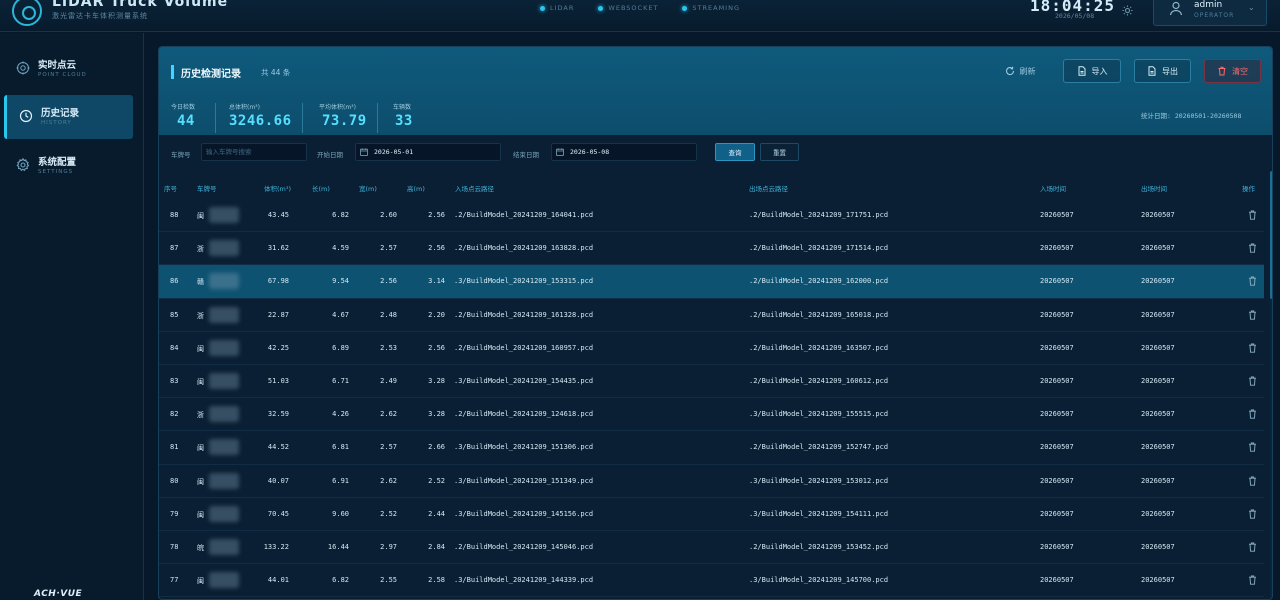 The height and width of the screenshot is (600, 1280). What do you see at coordinates (340, 248) in the screenshot?
I see `cell-length: 4.59` at bounding box center [340, 248].